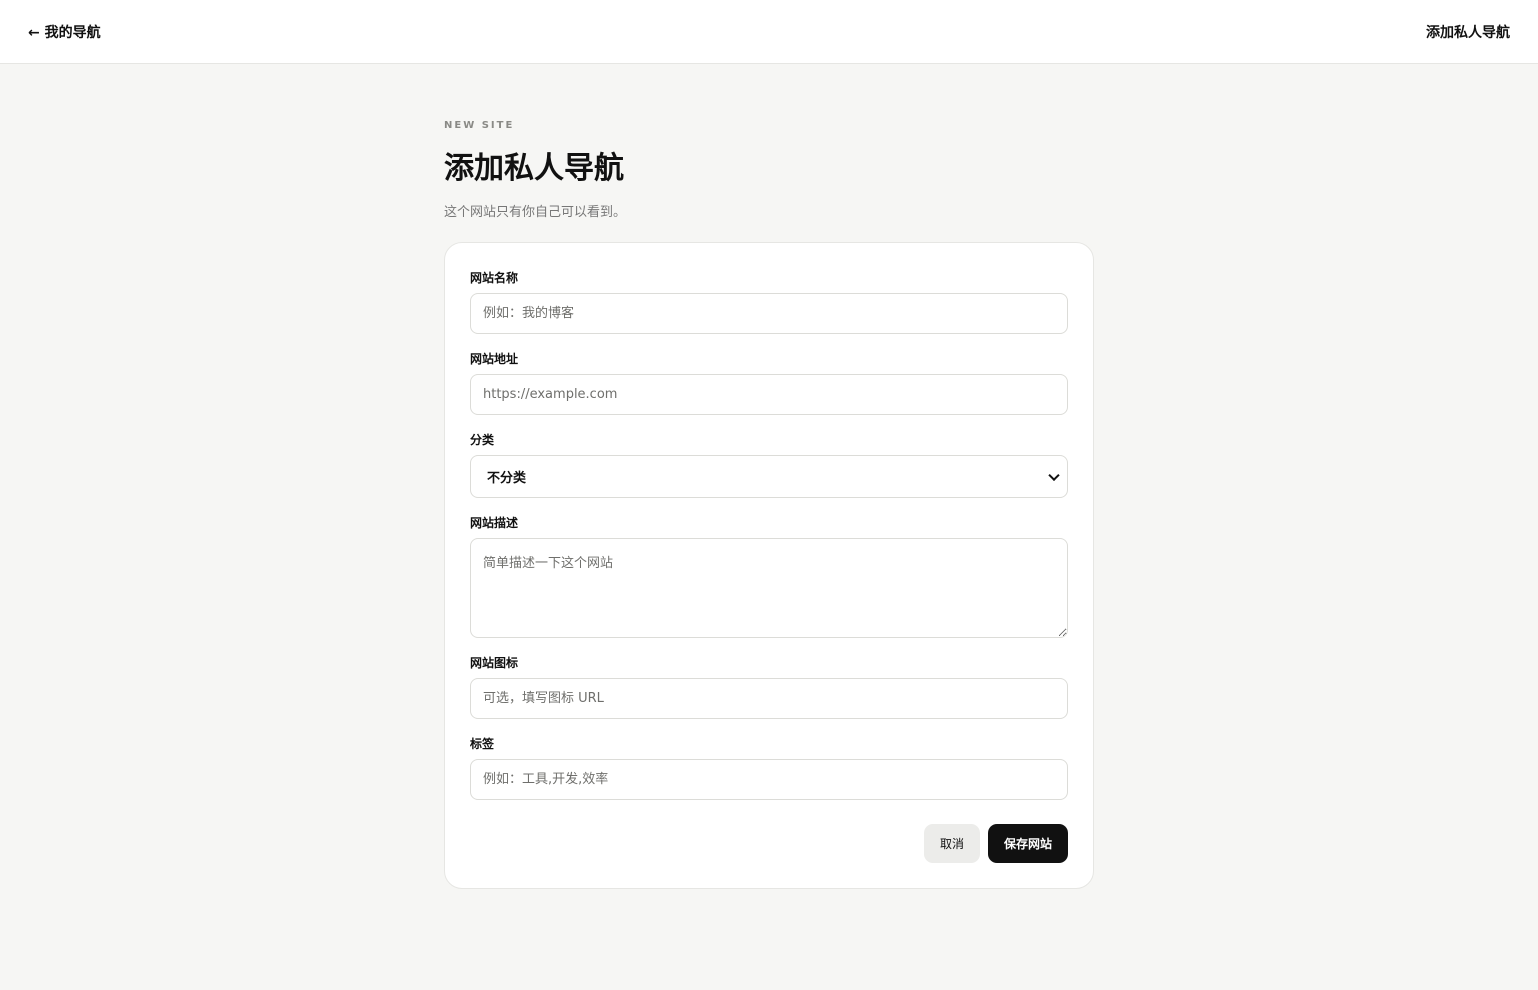 The image size is (1538, 990). What do you see at coordinates (769, 843) in the screenshot?
I see `form-actions: 取消 保存网站` at bounding box center [769, 843].